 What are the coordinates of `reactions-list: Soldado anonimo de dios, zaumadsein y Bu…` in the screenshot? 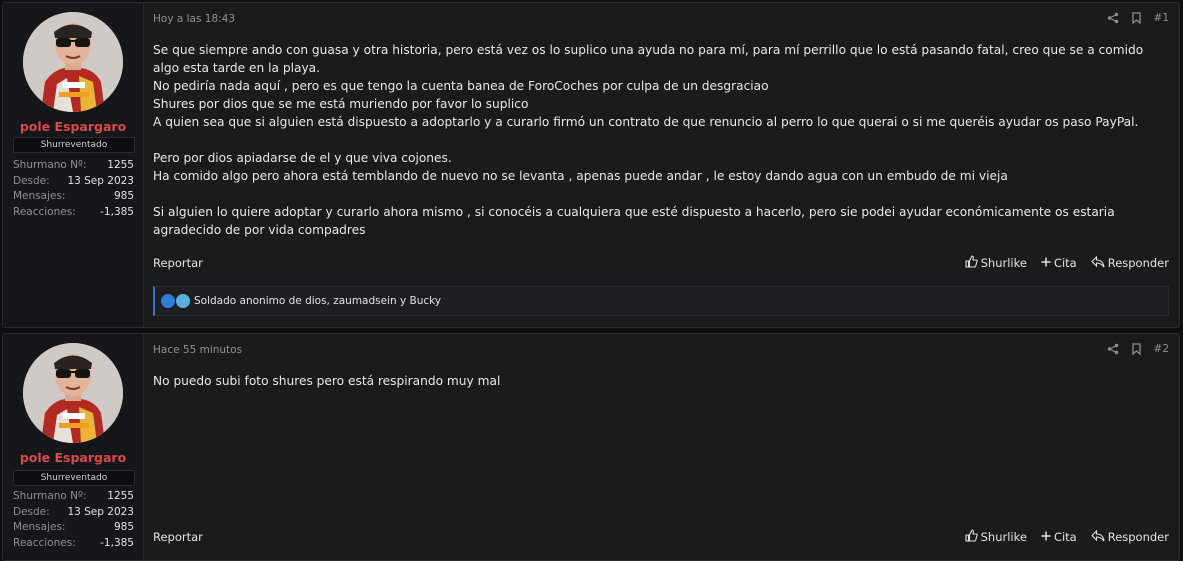 It's located at (317, 301).